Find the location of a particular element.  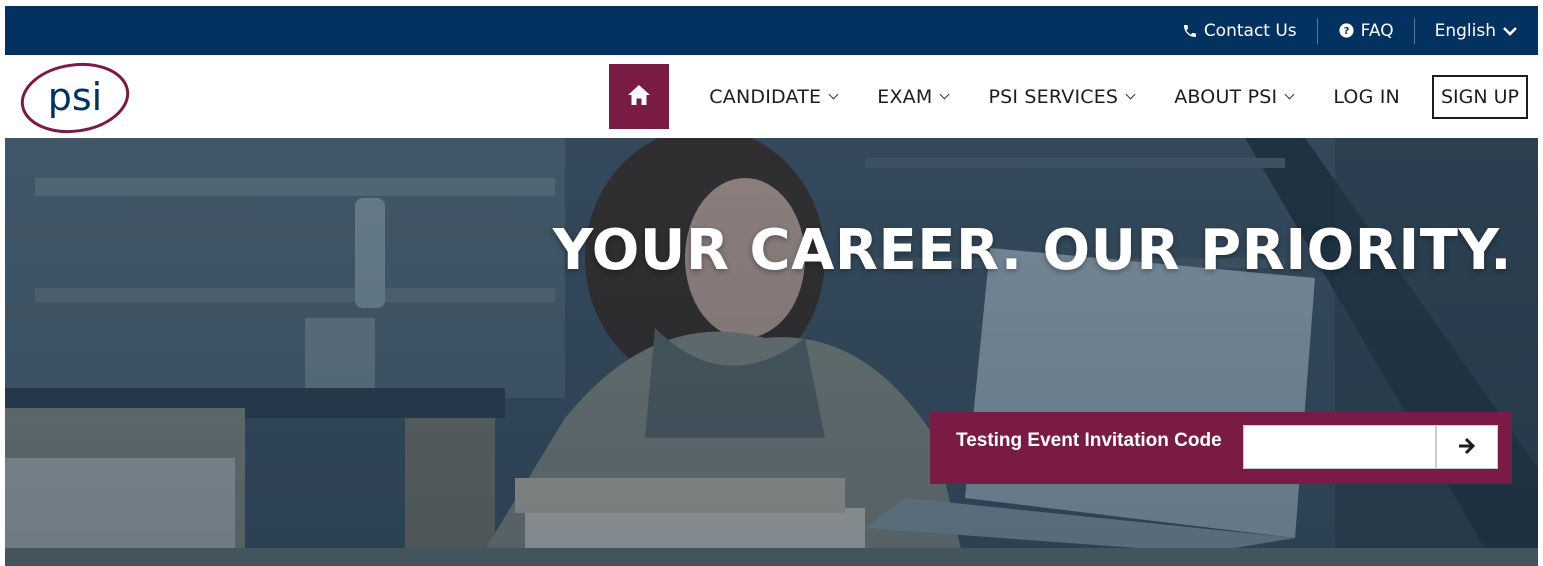

invitation-code-label: Testing Event Invitation Code is located at coordinates (1089, 440).